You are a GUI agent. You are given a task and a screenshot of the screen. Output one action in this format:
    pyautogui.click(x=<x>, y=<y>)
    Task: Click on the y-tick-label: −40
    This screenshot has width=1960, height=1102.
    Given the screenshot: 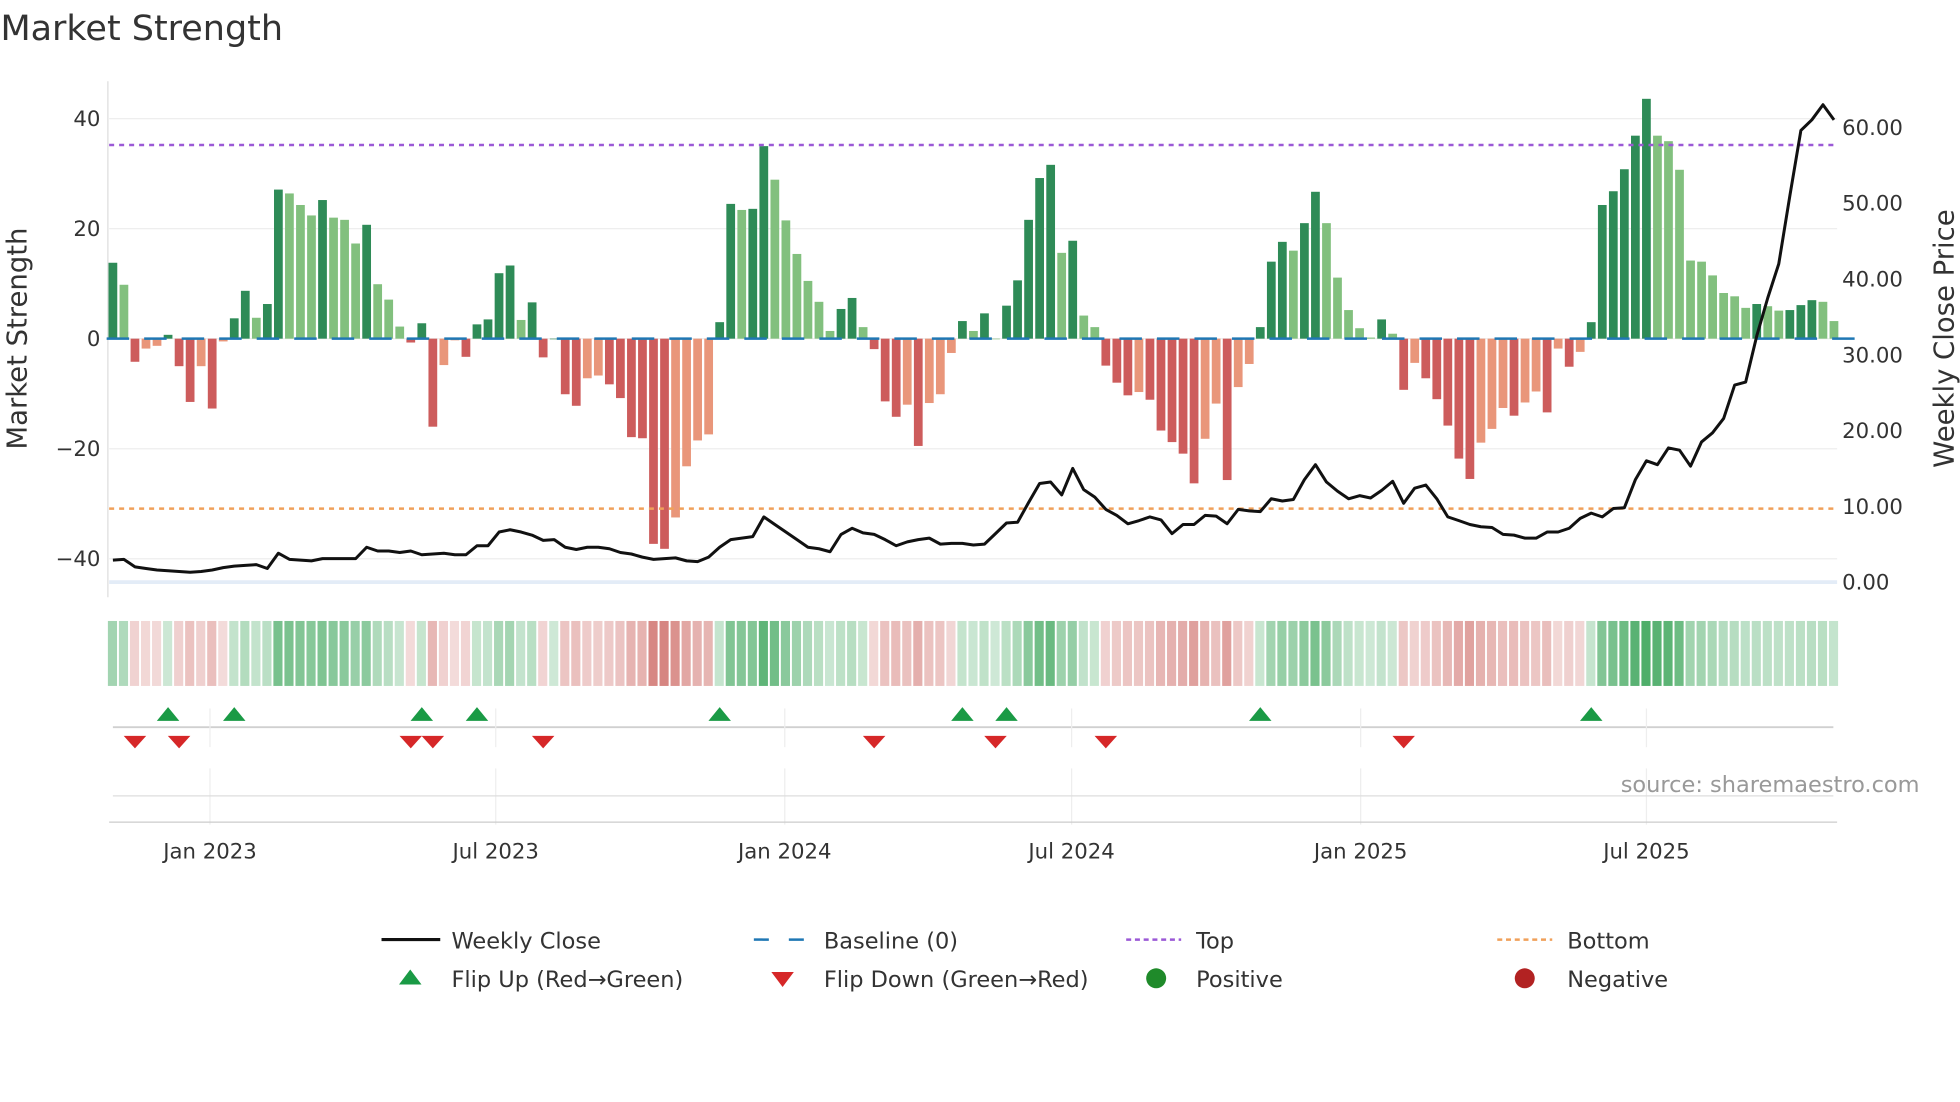 What is the action you would take?
    pyautogui.click(x=78, y=559)
    